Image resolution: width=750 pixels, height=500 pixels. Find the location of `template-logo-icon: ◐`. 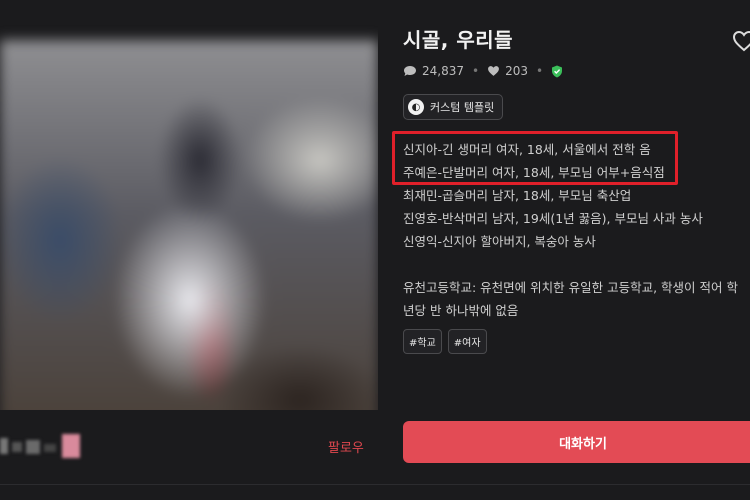

template-logo-icon: ◐ is located at coordinates (416, 107).